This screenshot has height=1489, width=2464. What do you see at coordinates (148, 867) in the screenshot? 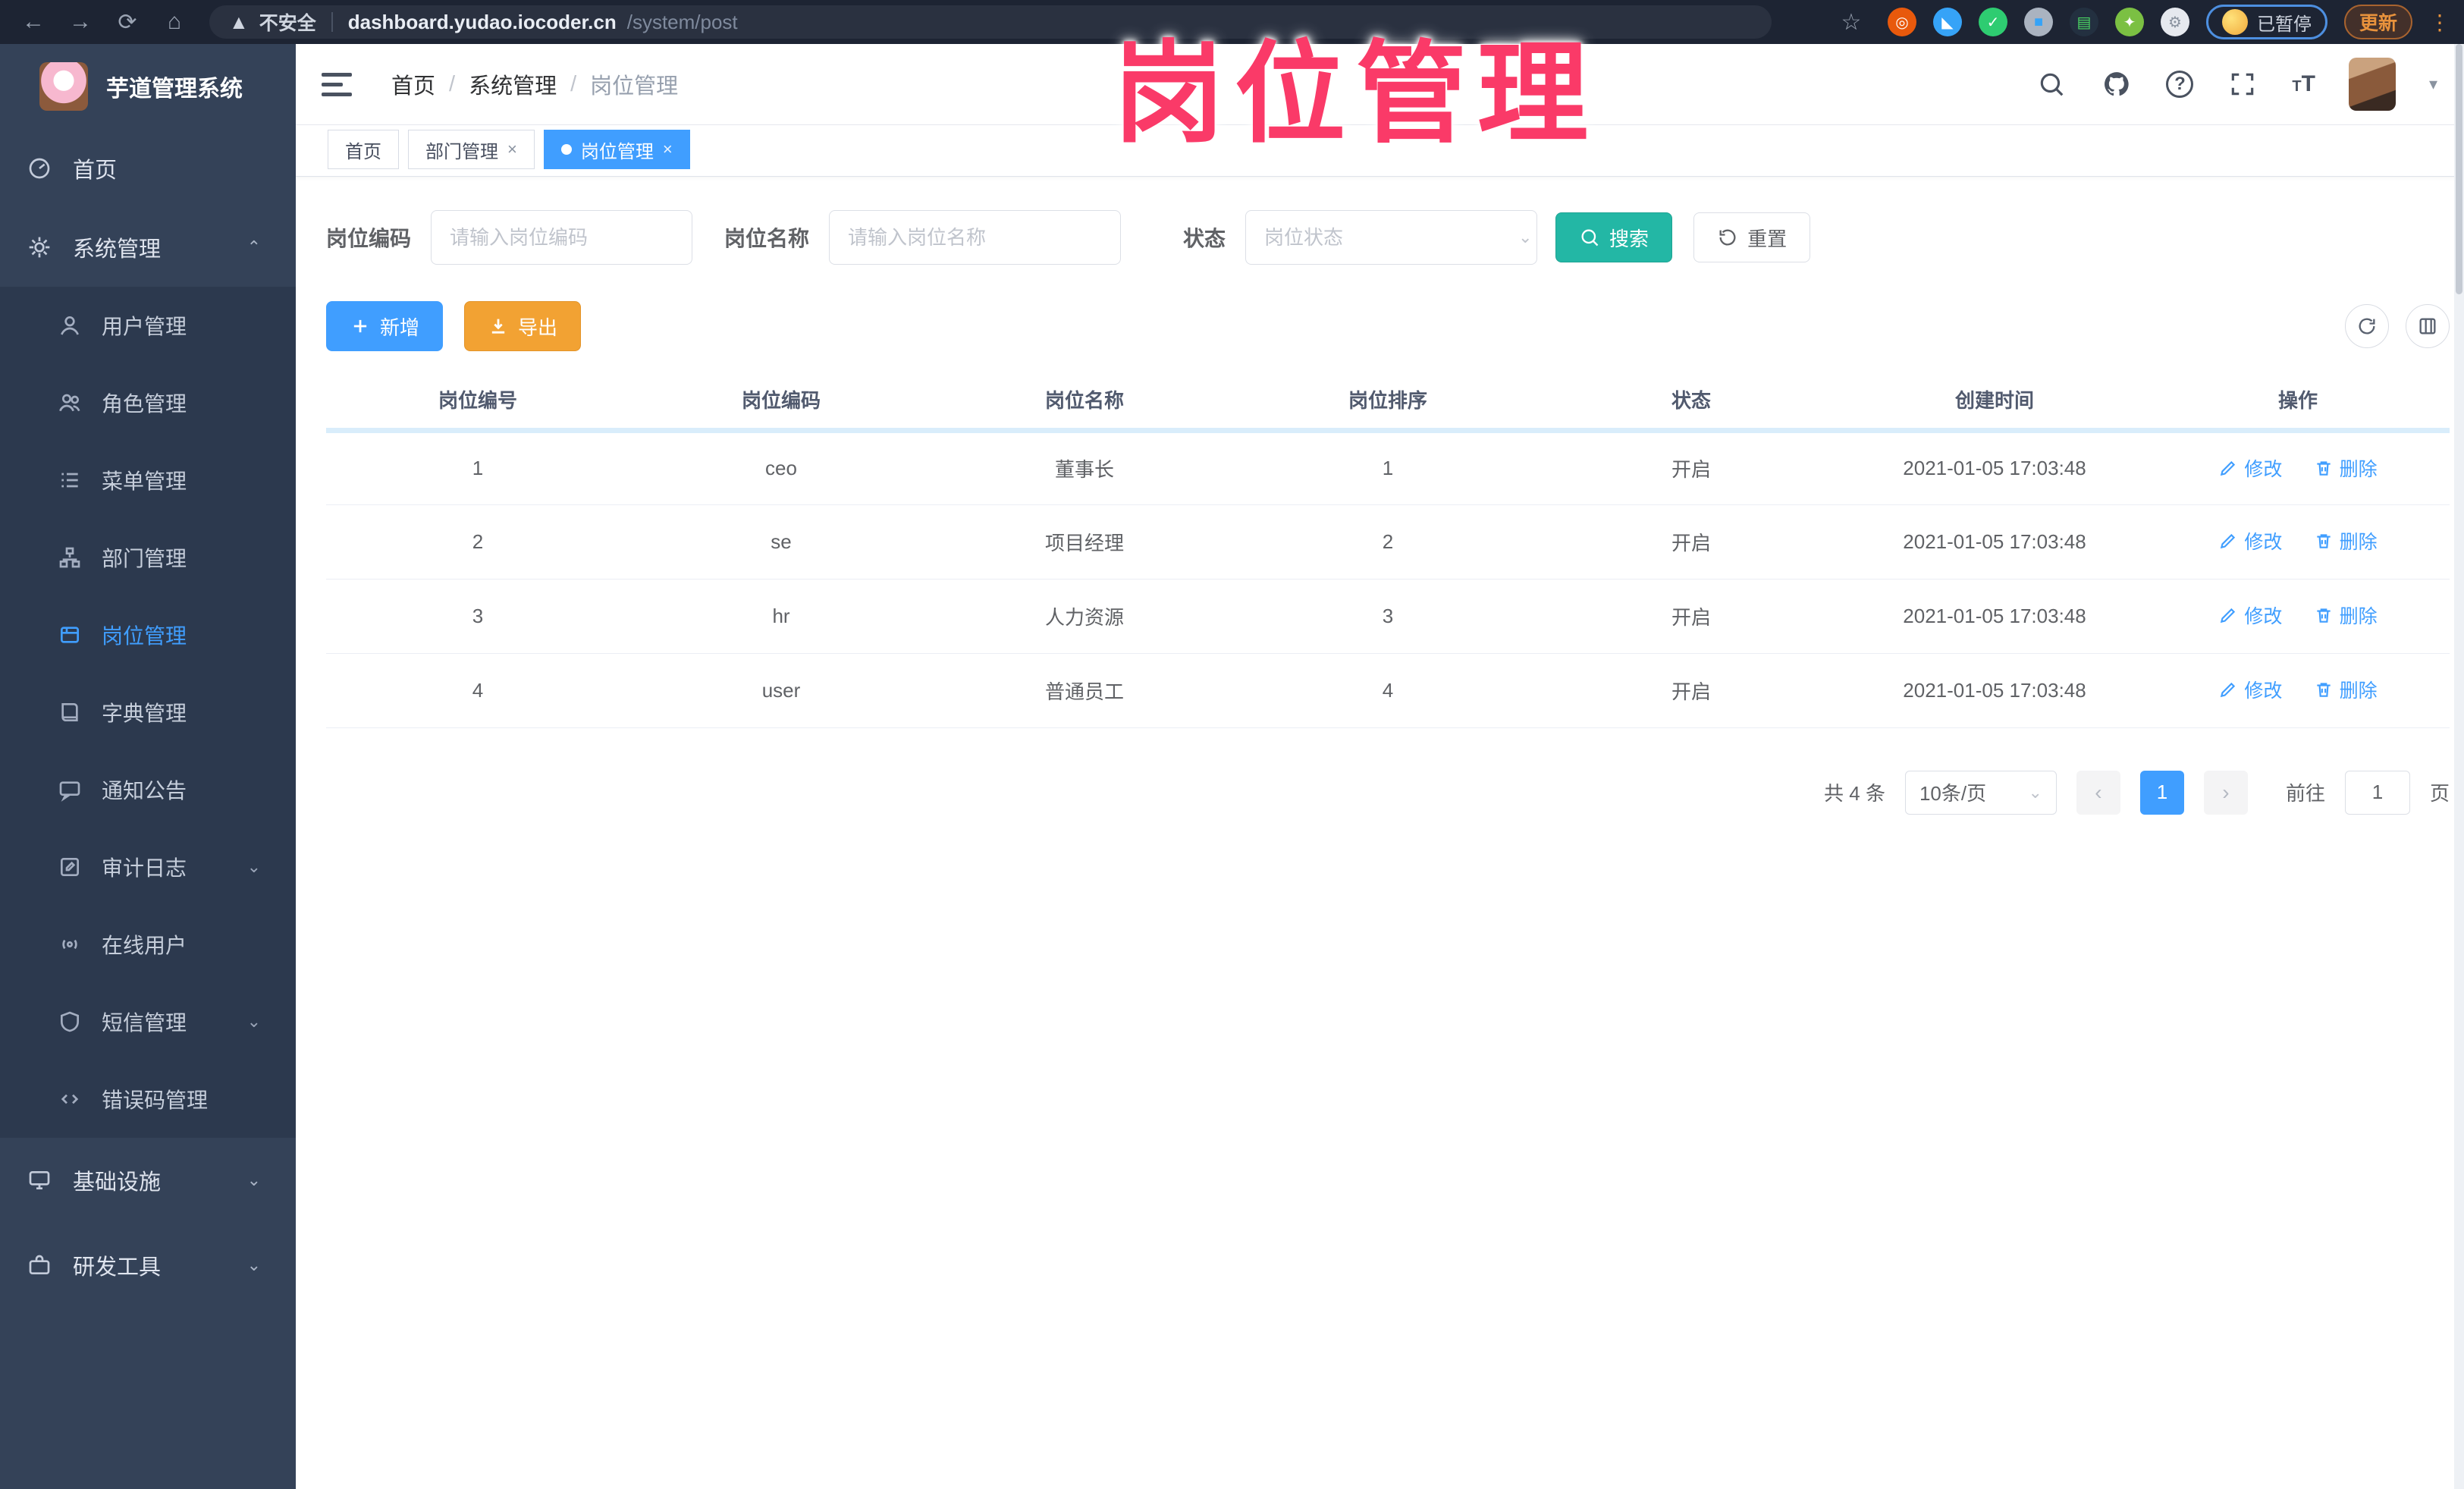
I see `sidebar-item-audit-log: 审计日志 ⌄` at bounding box center [148, 867].